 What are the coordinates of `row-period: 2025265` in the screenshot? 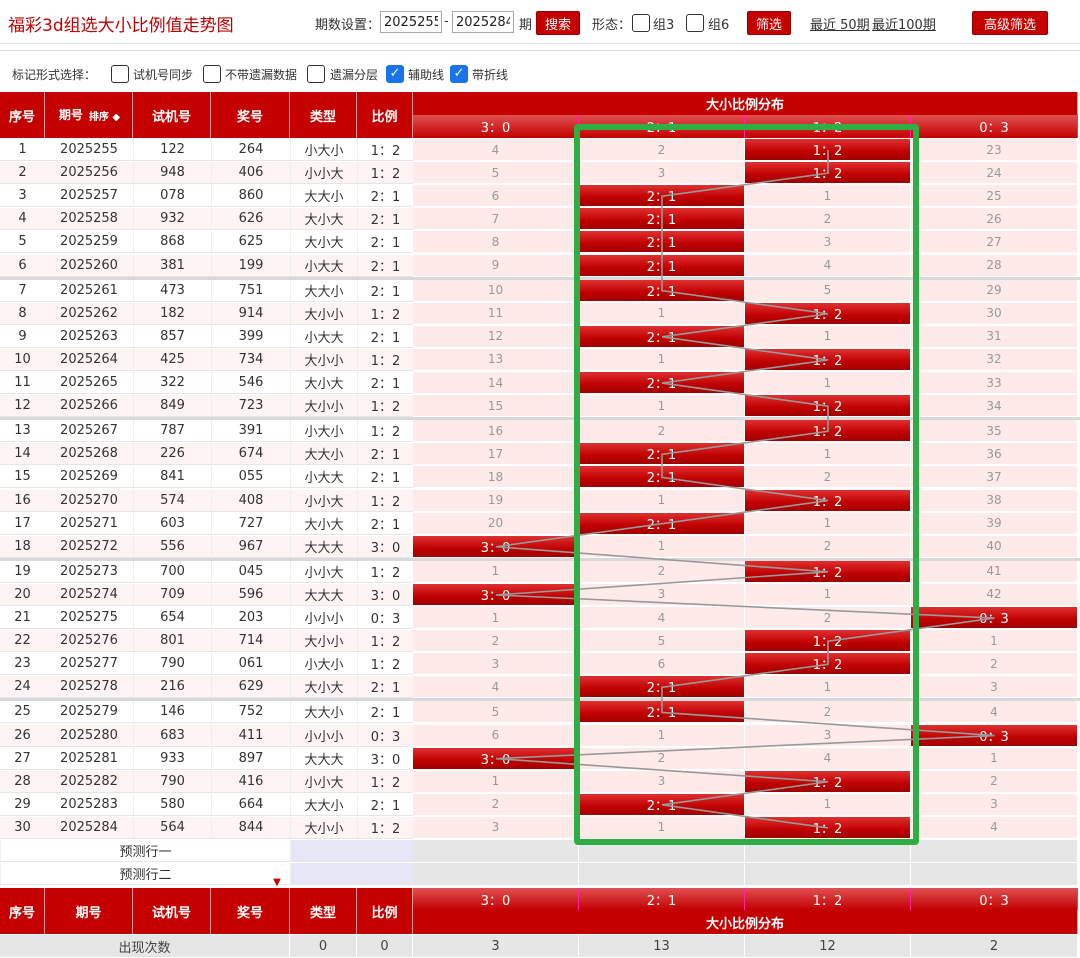 It's located at (89, 383).